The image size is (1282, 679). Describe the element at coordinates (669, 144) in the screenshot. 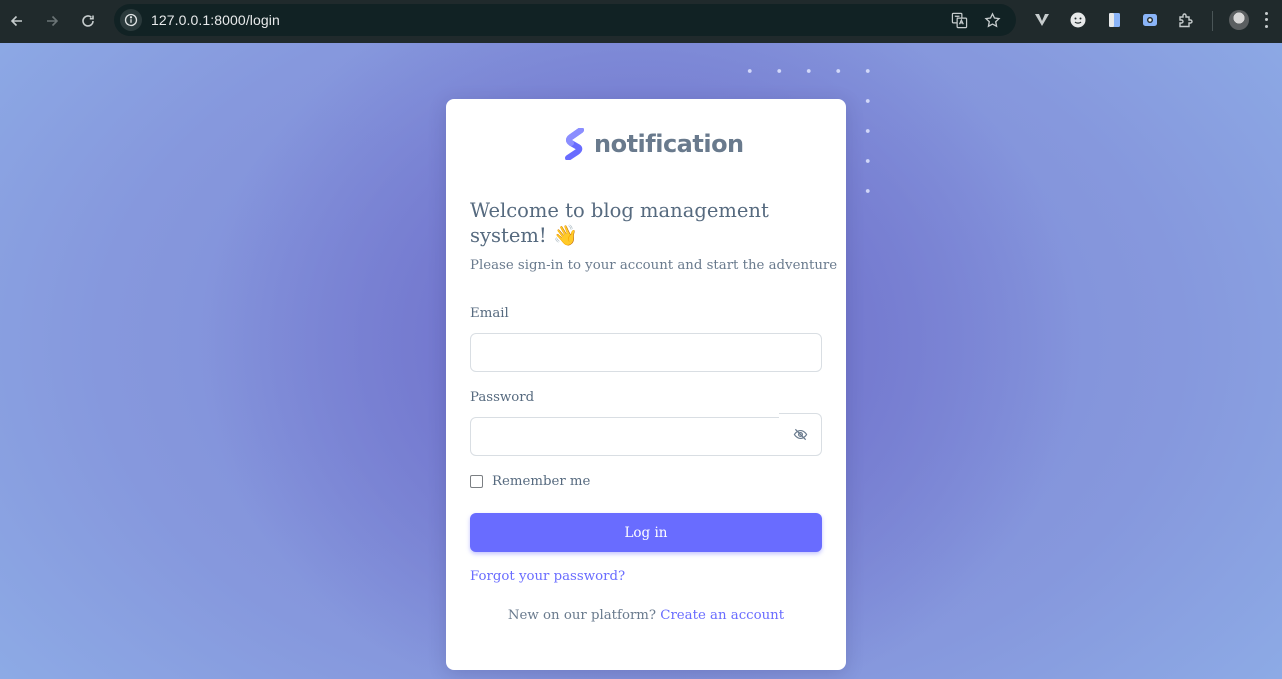

I see `brand-name: notification` at that location.